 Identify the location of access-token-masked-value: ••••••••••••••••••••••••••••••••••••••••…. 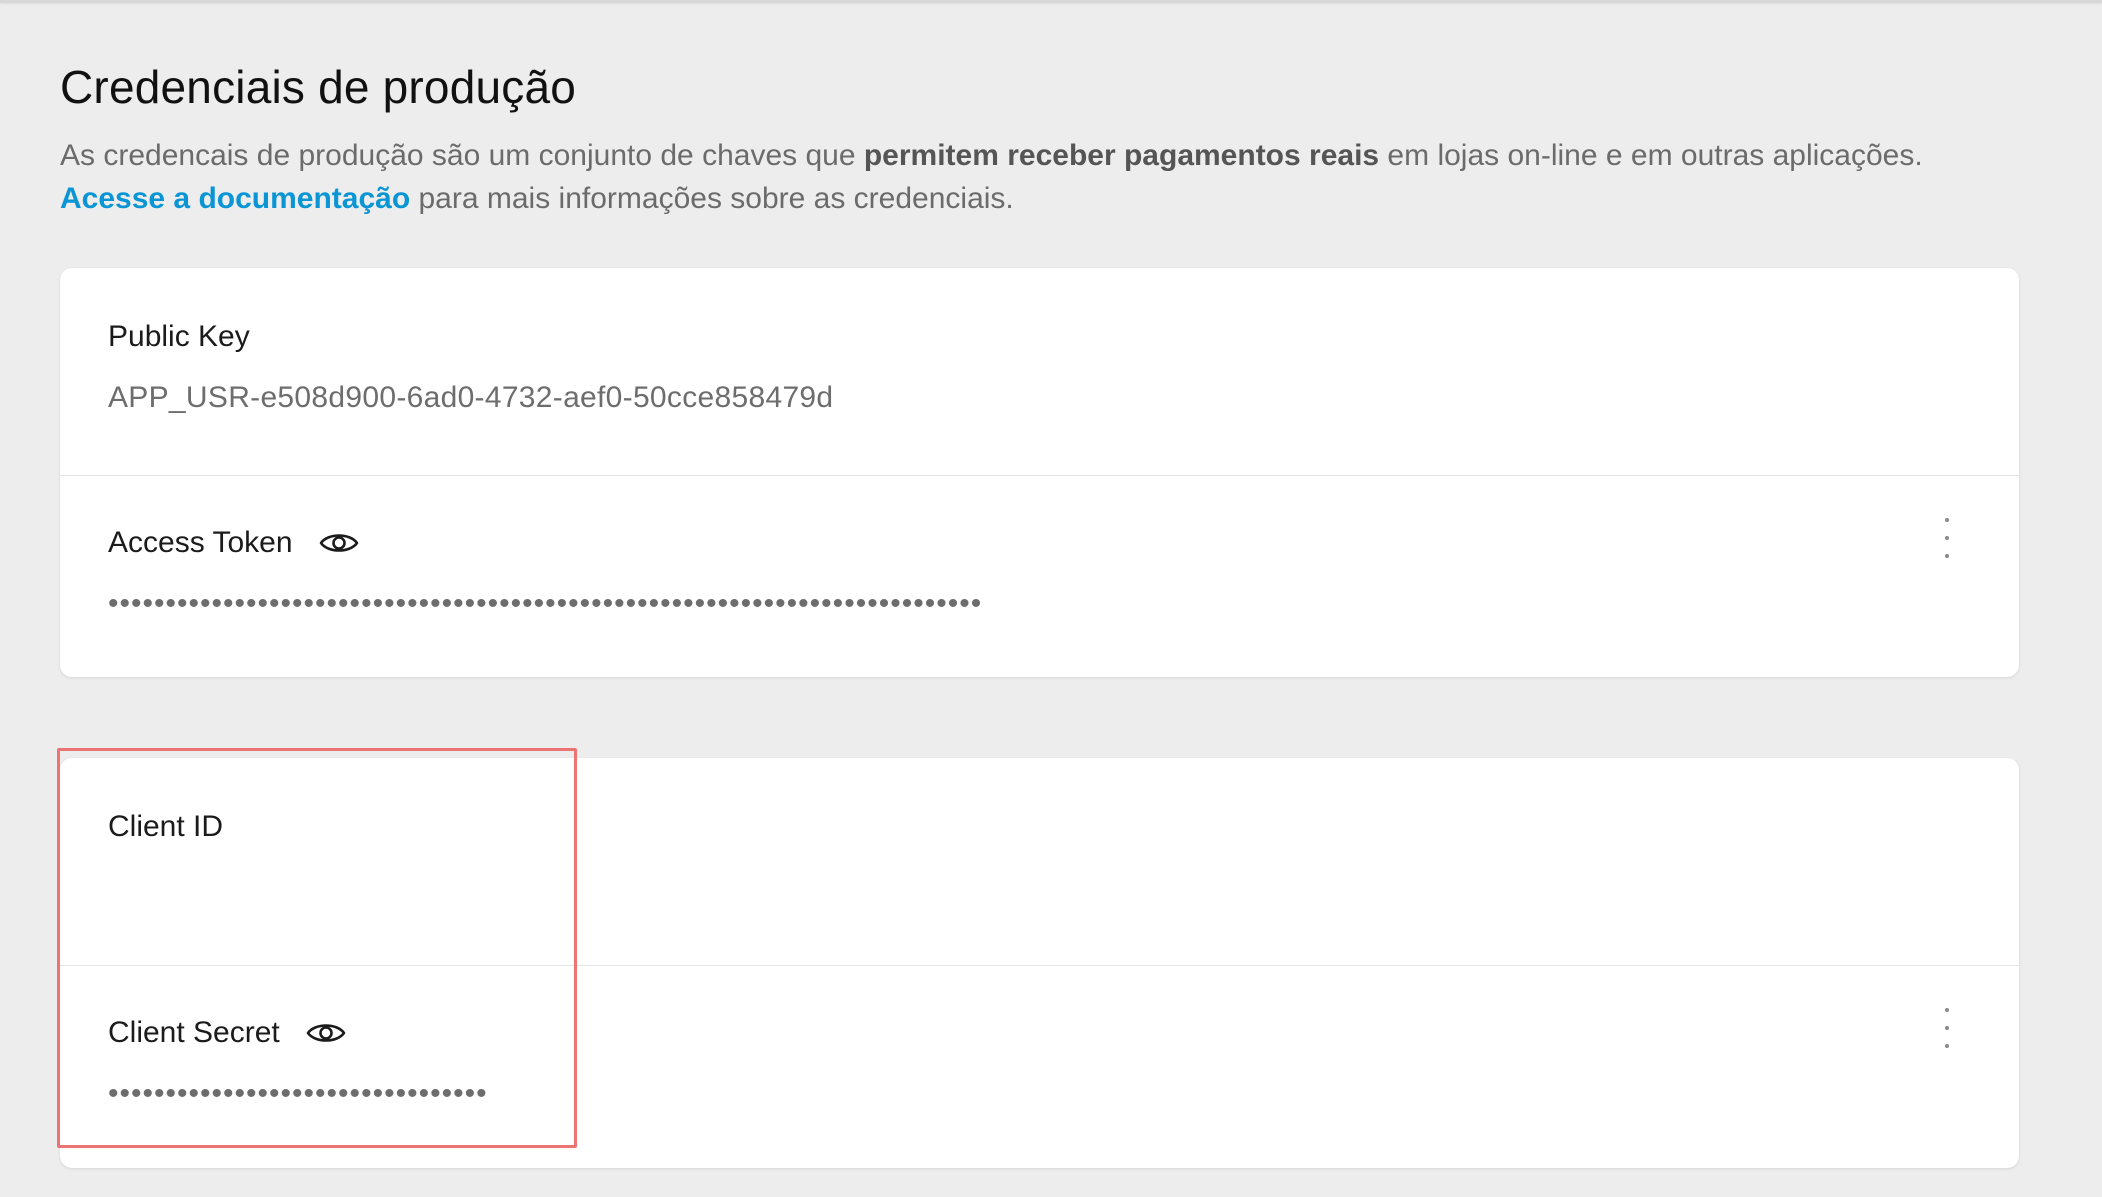
(545, 603).